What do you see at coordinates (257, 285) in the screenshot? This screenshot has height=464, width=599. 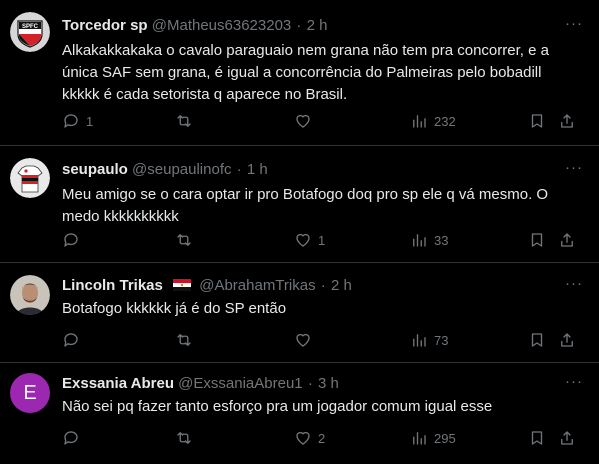 I see `handle: @AbrahamTrikas` at bounding box center [257, 285].